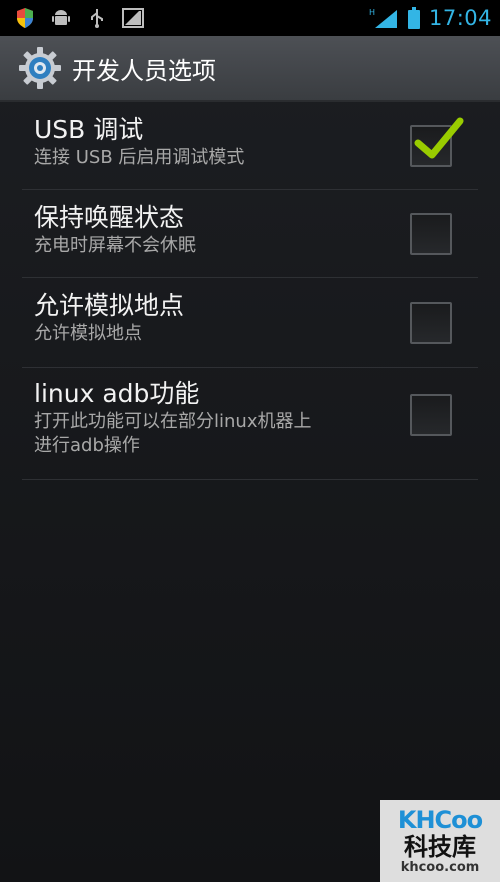 The height and width of the screenshot is (882, 500). I want to click on linux-adb-item: linux adb功能 打开此功能可以在部分linux机器上 进行adb操作, so click(250, 424).